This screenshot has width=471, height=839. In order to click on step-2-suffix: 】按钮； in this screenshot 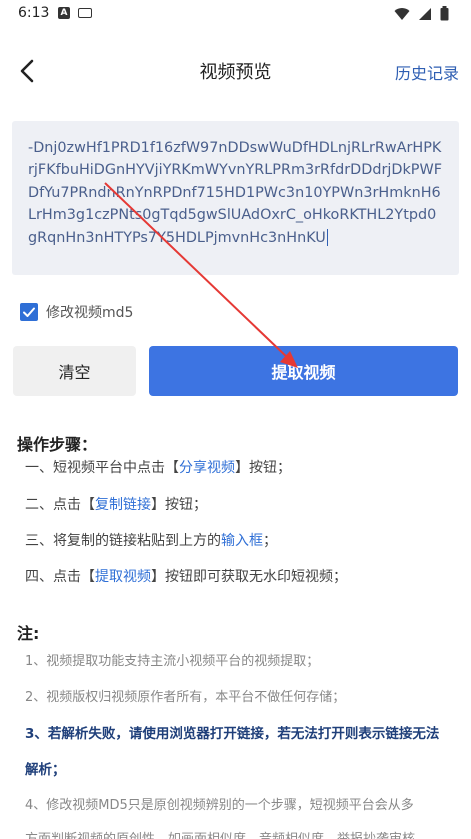, I will do `click(179, 505)`.